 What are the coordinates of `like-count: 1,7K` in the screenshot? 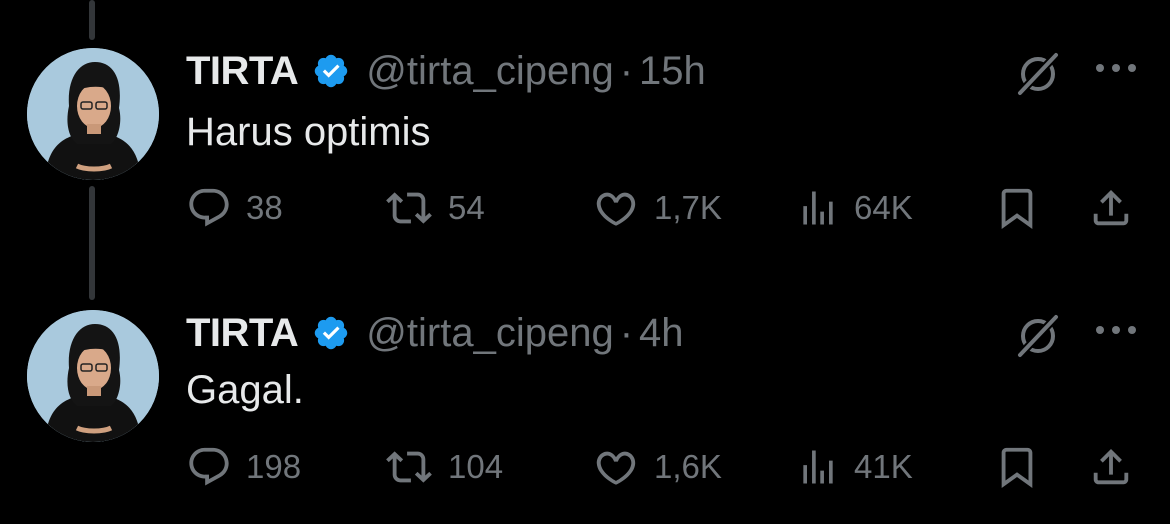 It's located at (688, 207).